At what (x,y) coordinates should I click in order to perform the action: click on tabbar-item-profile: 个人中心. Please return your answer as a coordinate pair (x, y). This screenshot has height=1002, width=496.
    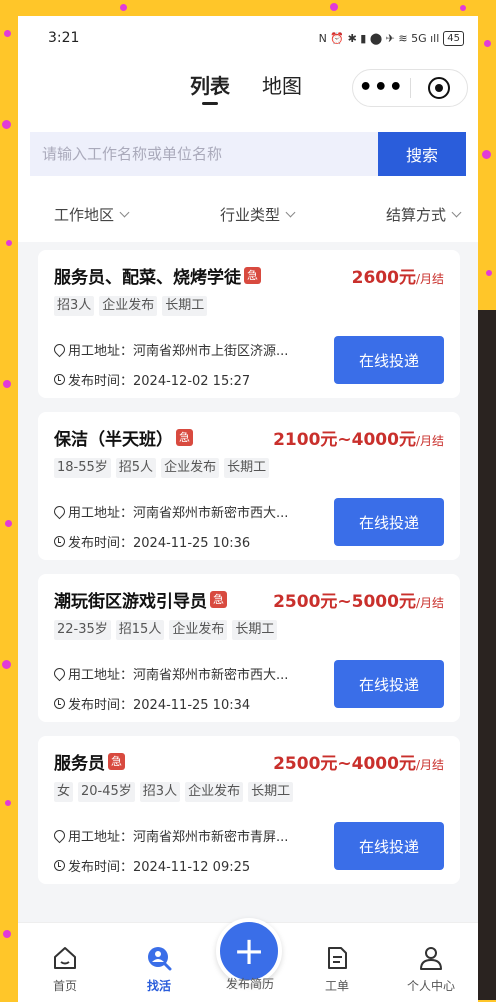
    Looking at the image, I should click on (431, 969).